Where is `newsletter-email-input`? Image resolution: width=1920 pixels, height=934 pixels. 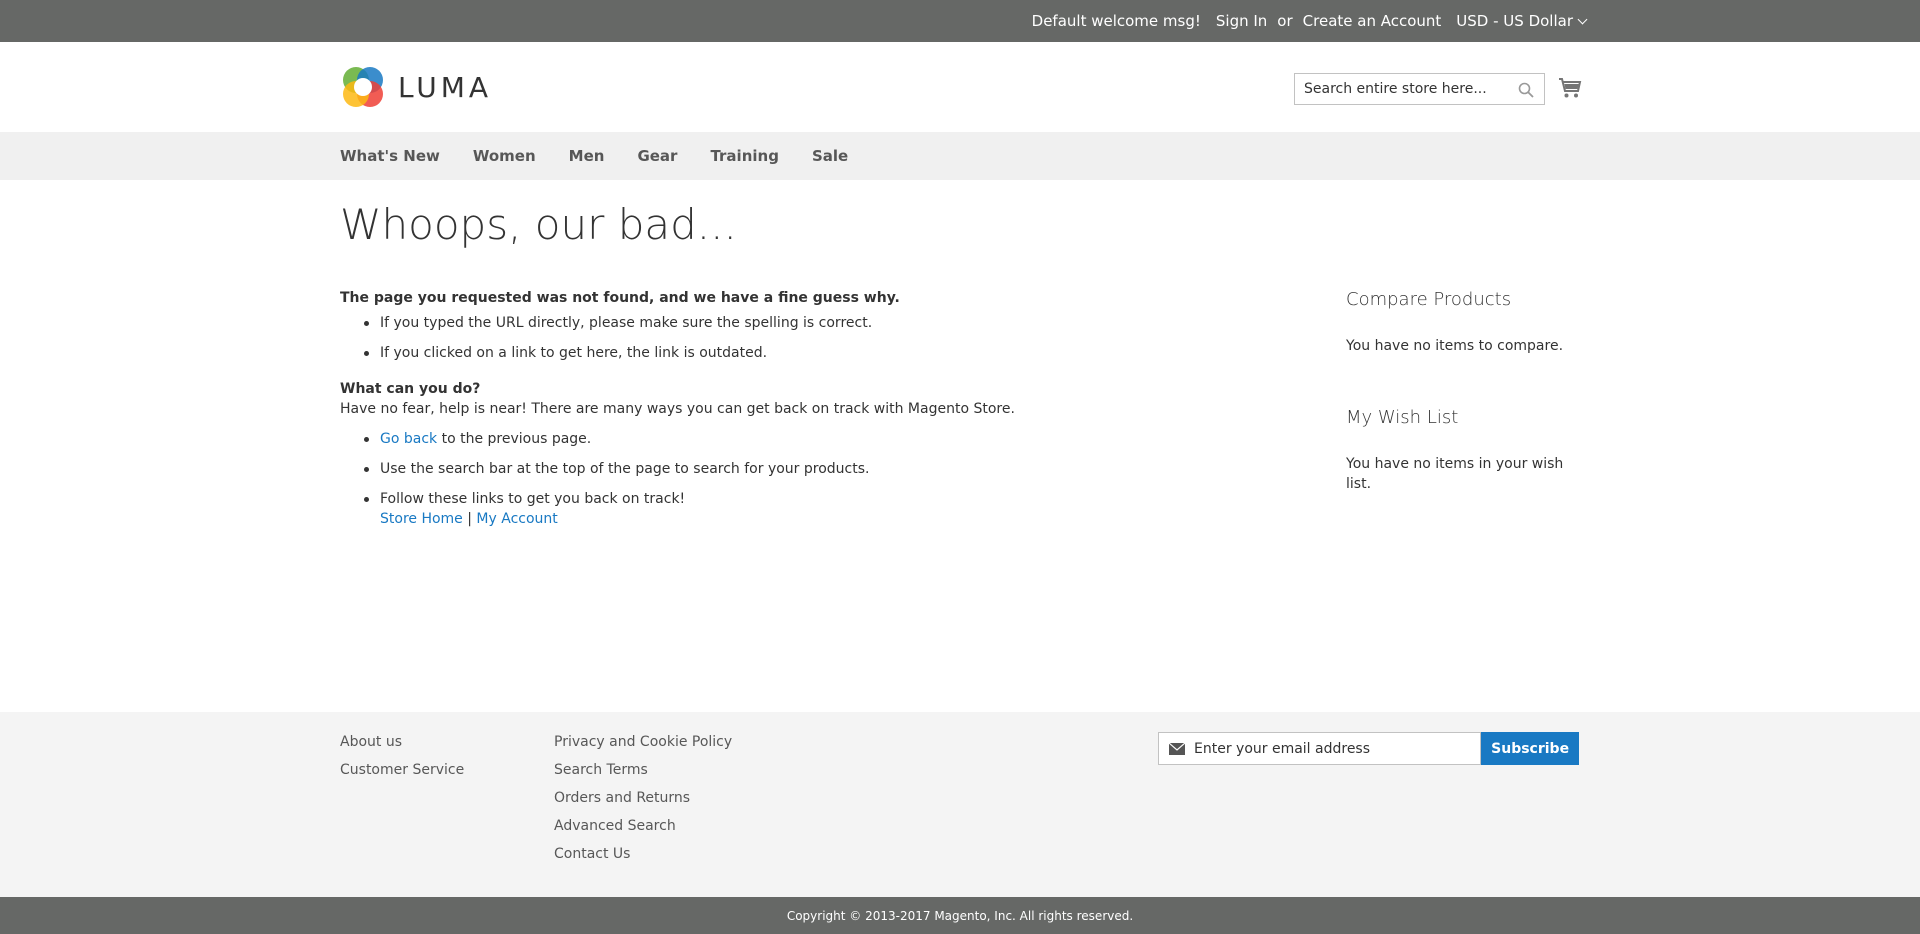 newsletter-email-input is located at coordinates (1320, 748).